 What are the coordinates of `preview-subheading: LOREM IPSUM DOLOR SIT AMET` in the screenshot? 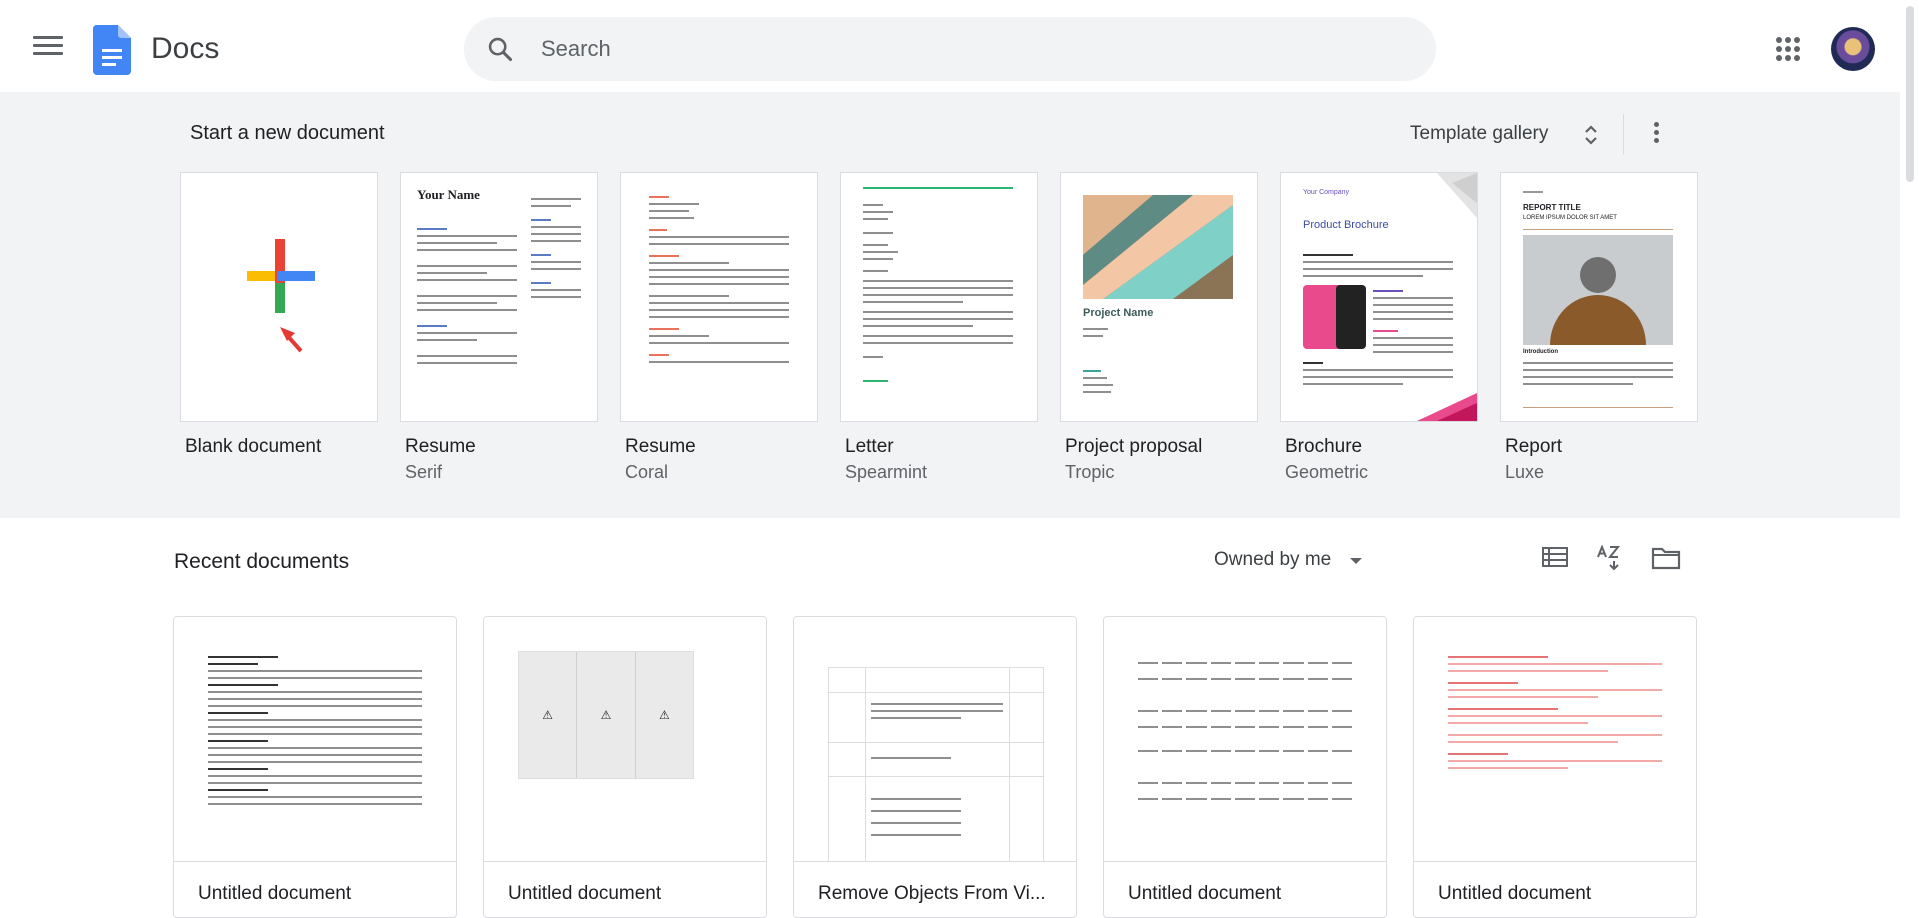 It's located at (1570, 218).